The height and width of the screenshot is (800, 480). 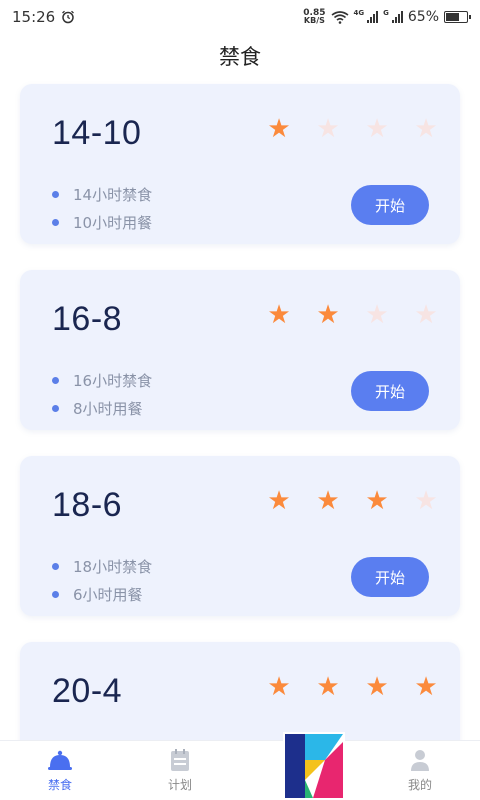 What do you see at coordinates (419, 785) in the screenshot?
I see `nav-label-profile: 我的` at bounding box center [419, 785].